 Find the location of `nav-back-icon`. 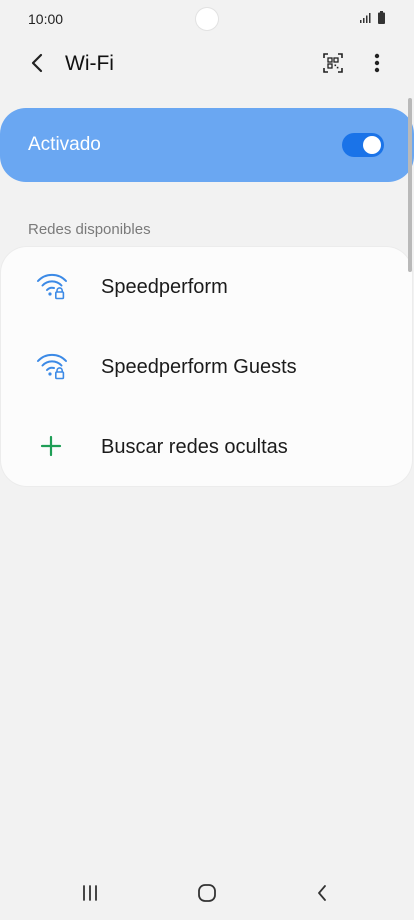

nav-back-icon is located at coordinates (322, 893).